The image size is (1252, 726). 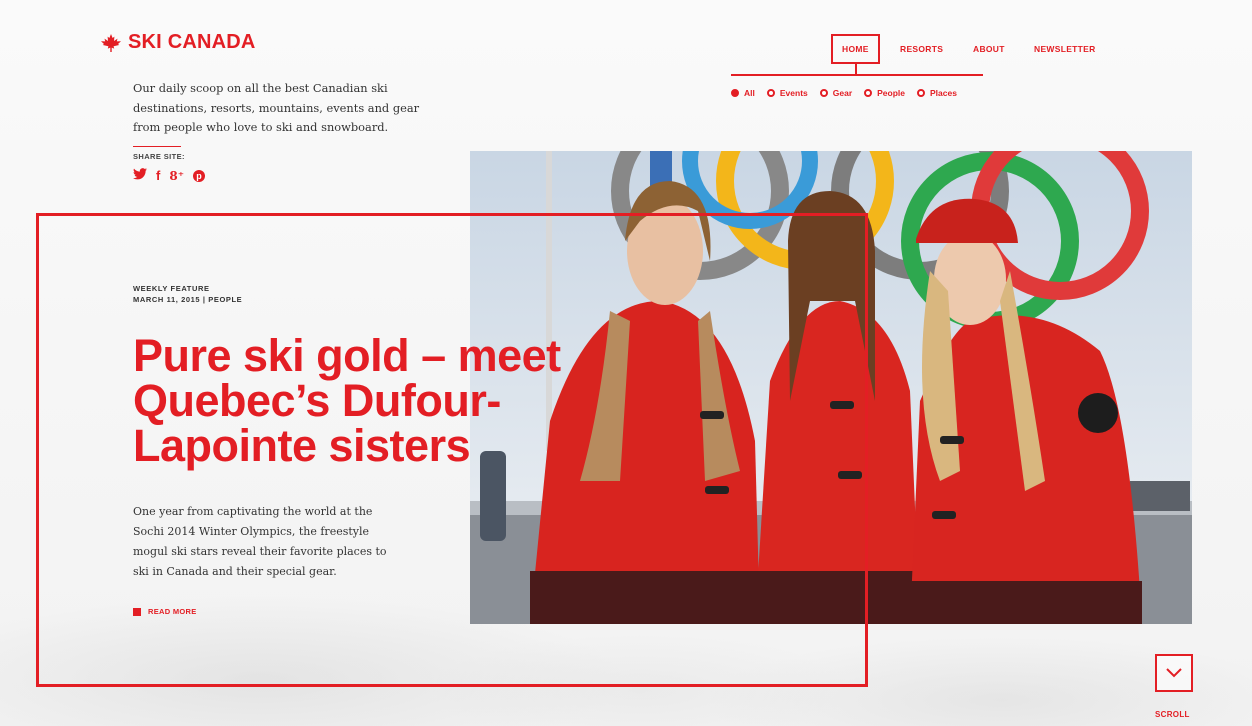 What do you see at coordinates (140, 175) in the screenshot?
I see `twitter-icon` at bounding box center [140, 175].